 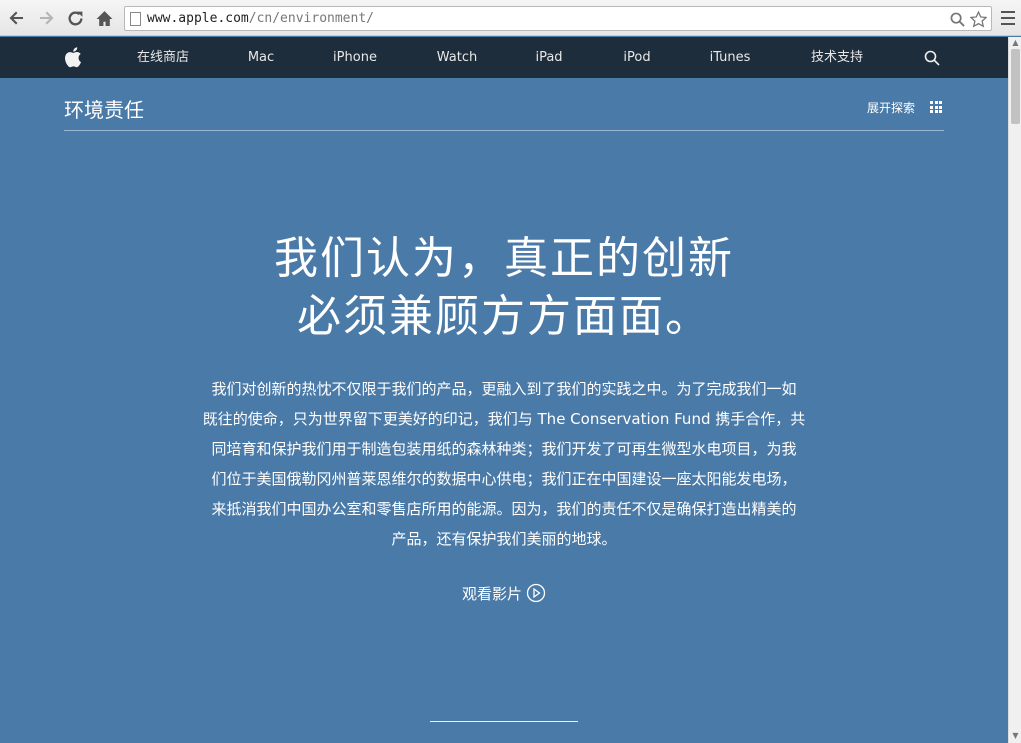 I want to click on watch-film-link: 观看影片, so click(x=504, y=593).